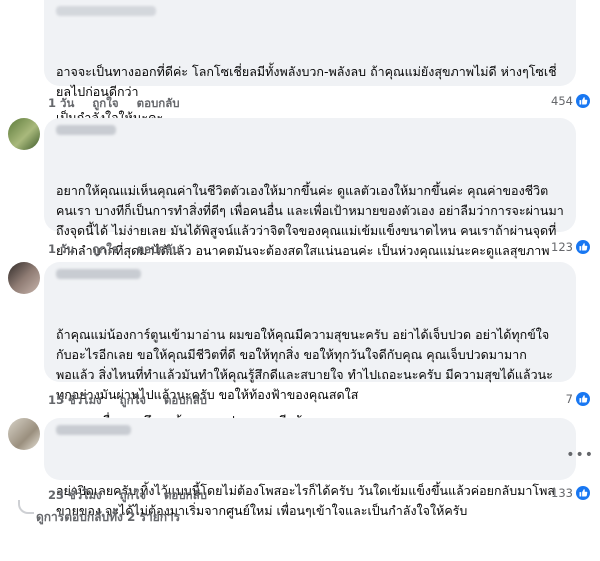 The width and height of the screenshot is (600, 561). What do you see at coordinates (580, 455) in the screenshot?
I see `more-options-icon: •••` at bounding box center [580, 455].